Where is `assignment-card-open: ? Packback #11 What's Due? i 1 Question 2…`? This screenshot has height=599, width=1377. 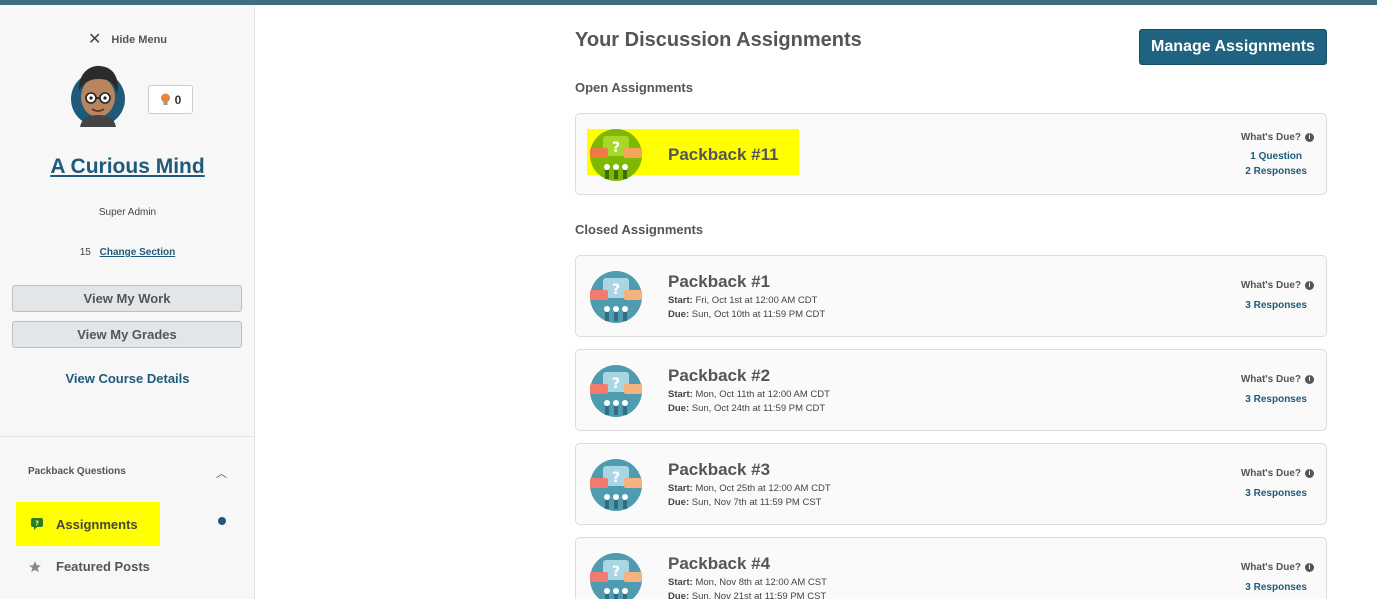 assignment-card-open: ? Packback #11 What's Due? i 1 Question 2… is located at coordinates (951, 154).